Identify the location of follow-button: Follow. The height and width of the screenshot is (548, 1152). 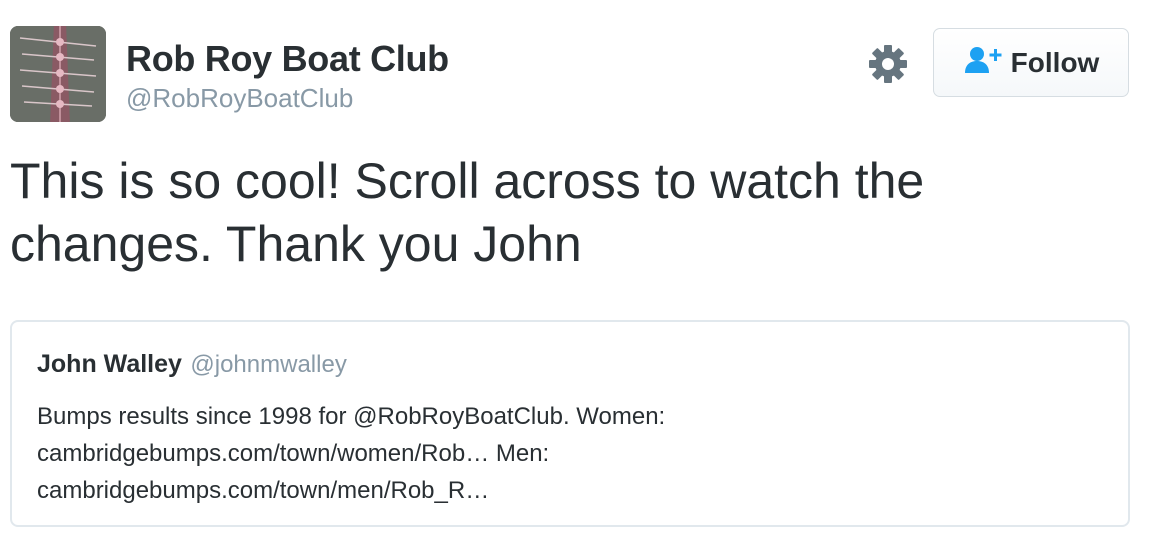
(1031, 62).